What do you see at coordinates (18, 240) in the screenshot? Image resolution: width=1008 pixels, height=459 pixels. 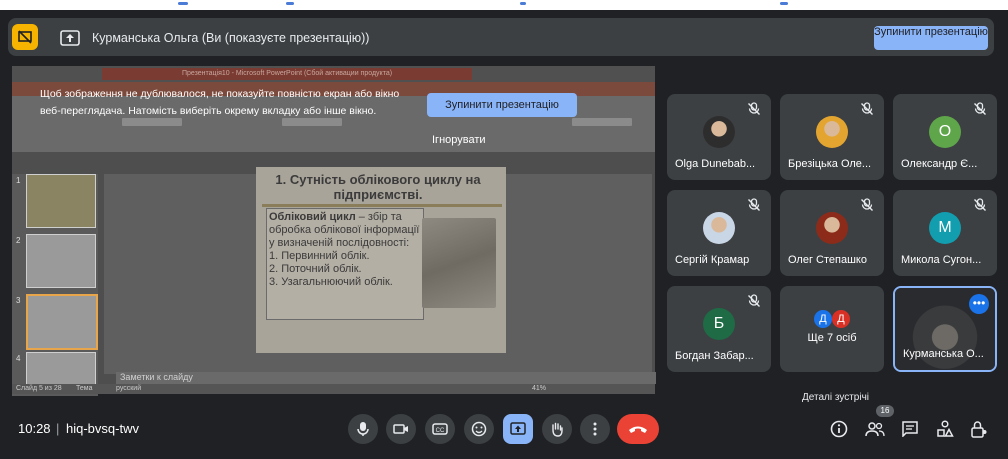 I see `slide-thumb-number: 2` at bounding box center [18, 240].